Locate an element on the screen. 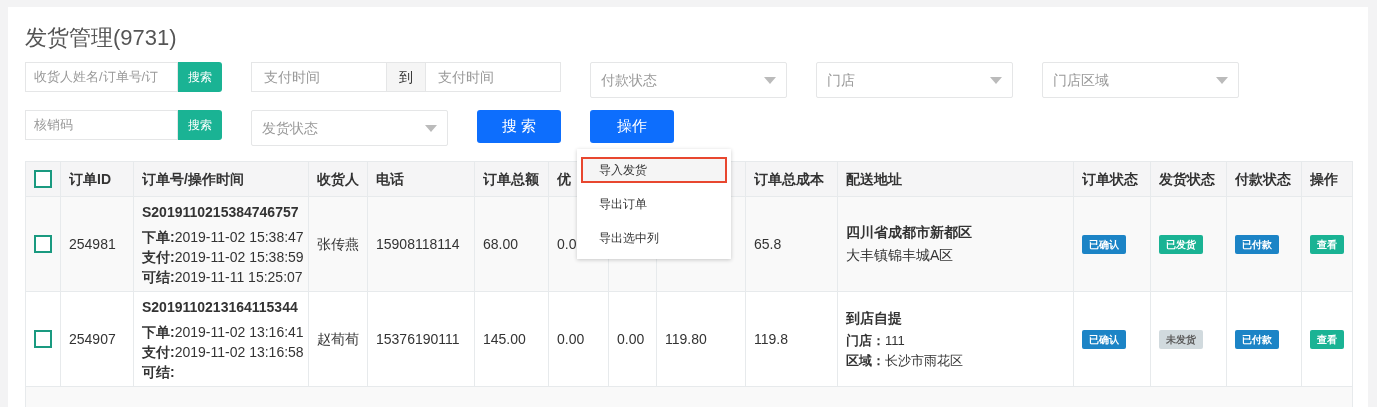  column-header: 收货人 is located at coordinates (338, 179).